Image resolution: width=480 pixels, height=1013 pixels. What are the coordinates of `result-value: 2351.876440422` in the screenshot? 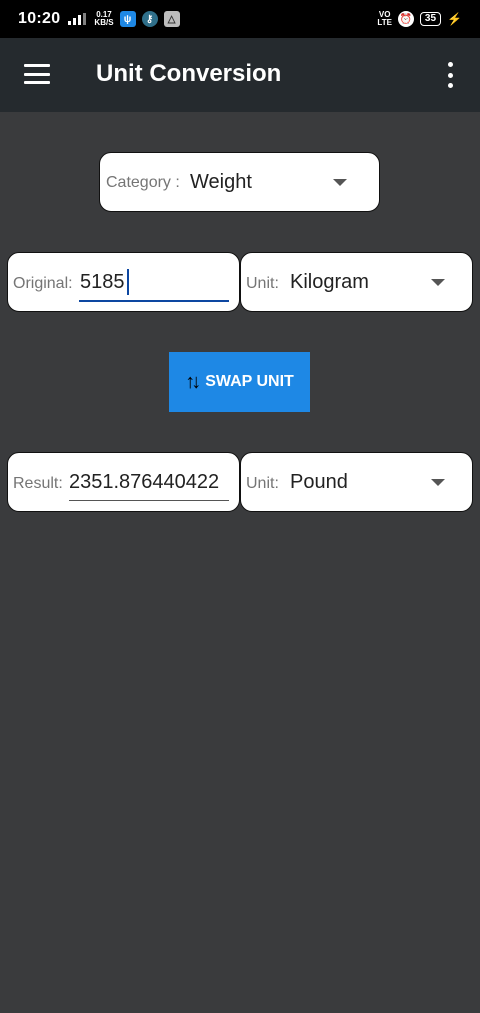 It's located at (144, 482).